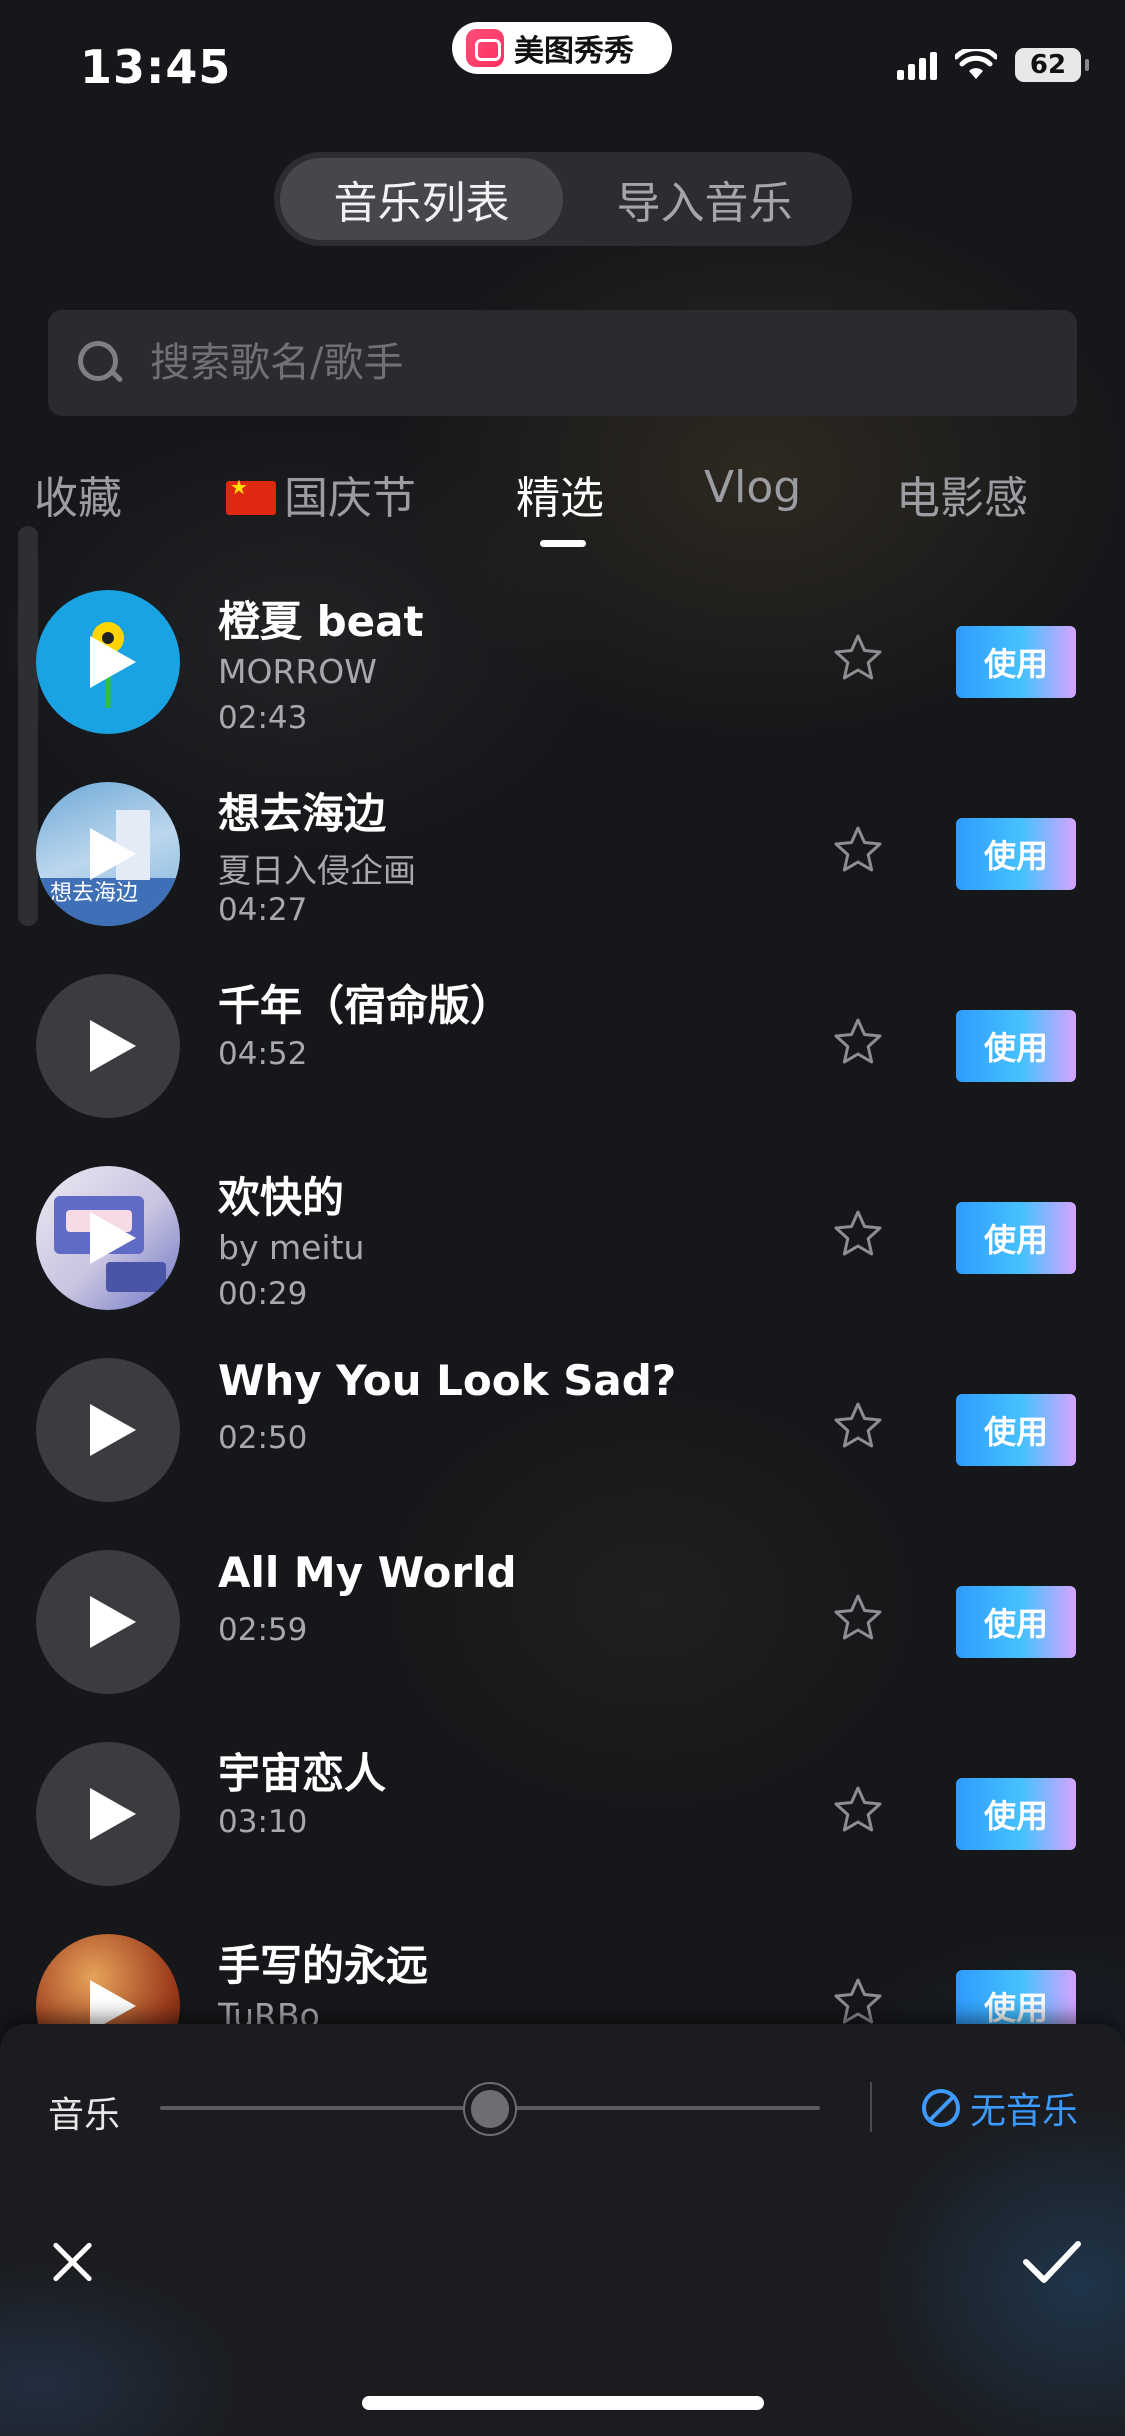 This screenshot has width=1125, height=2436. I want to click on song-row: 橙夏 beat MORROW 02:43 使用, so click(562, 668).